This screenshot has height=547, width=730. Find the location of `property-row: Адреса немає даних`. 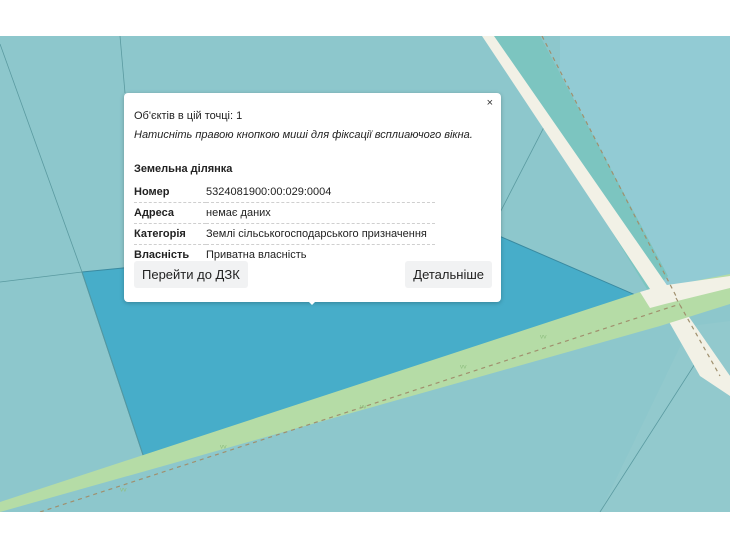

property-row: Адреса немає даних is located at coordinates (284, 213).